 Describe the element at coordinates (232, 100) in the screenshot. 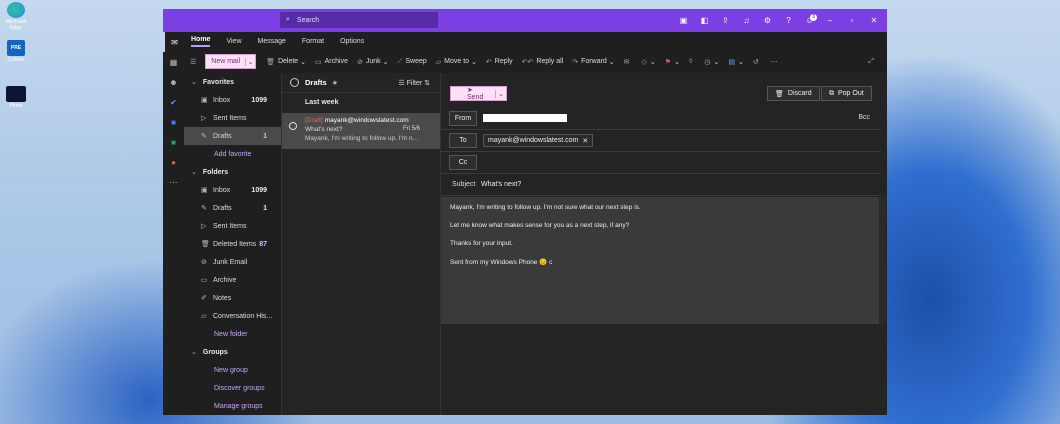

I see `favorites-item-inbox: ▣ Inbox 1099` at that location.